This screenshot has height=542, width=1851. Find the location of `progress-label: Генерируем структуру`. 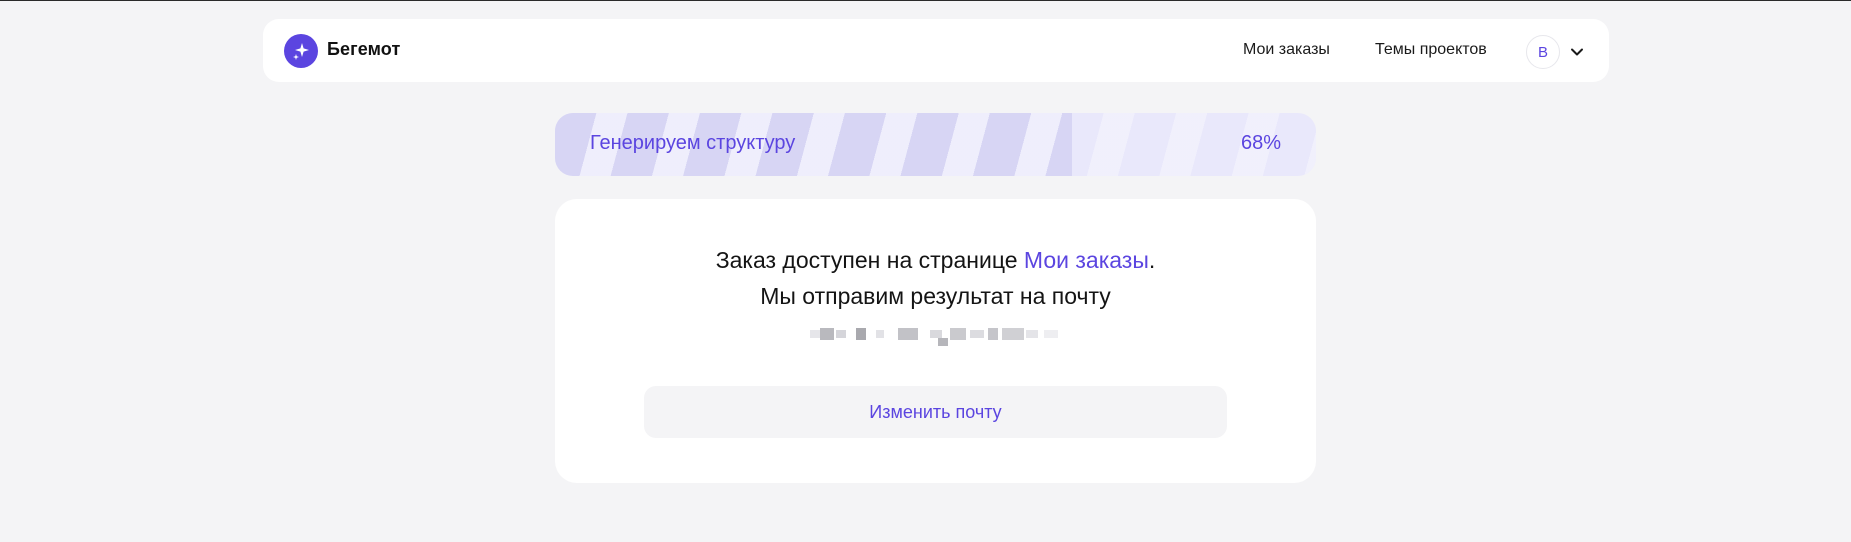

progress-label: Генерируем структуру is located at coordinates (693, 143).